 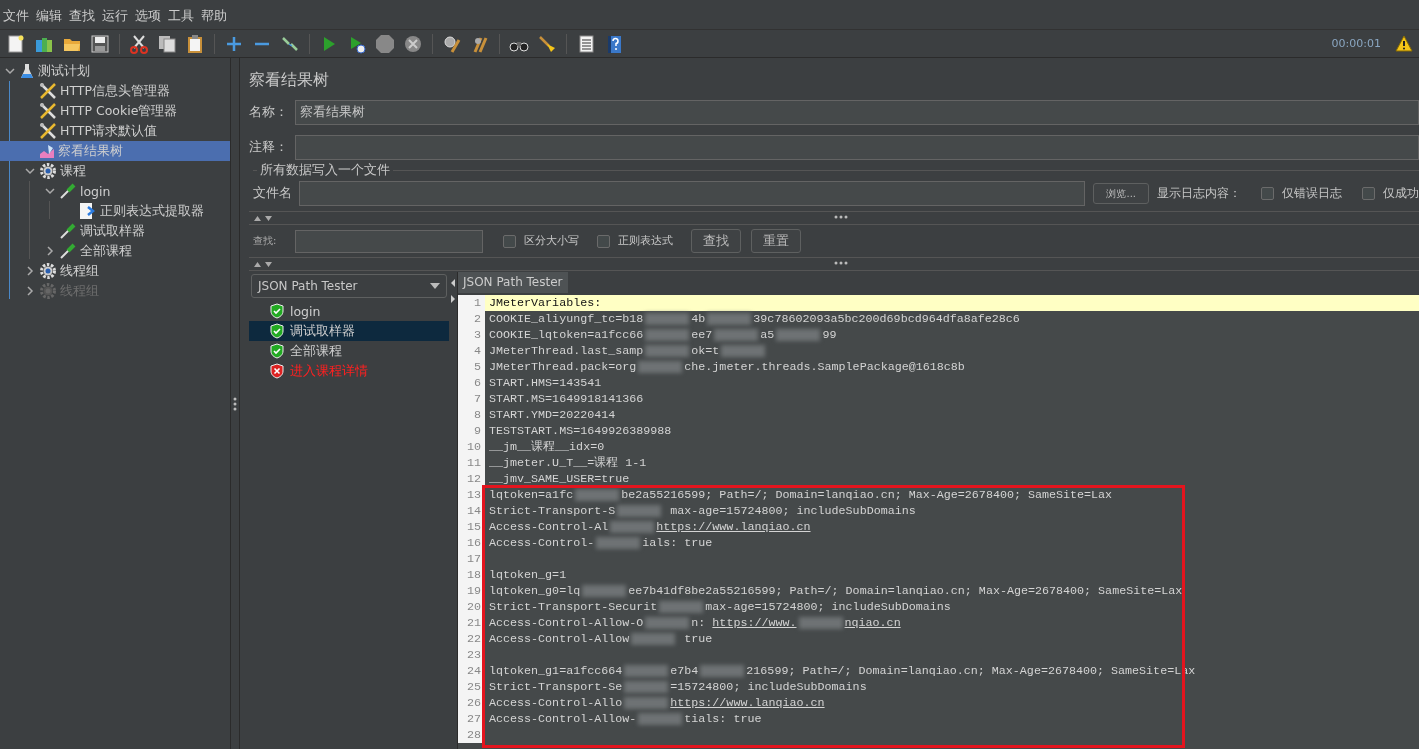 What do you see at coordinates (754, 623) in the screenshot?
I see `link: https://www.` at bounding box center [754, 623].